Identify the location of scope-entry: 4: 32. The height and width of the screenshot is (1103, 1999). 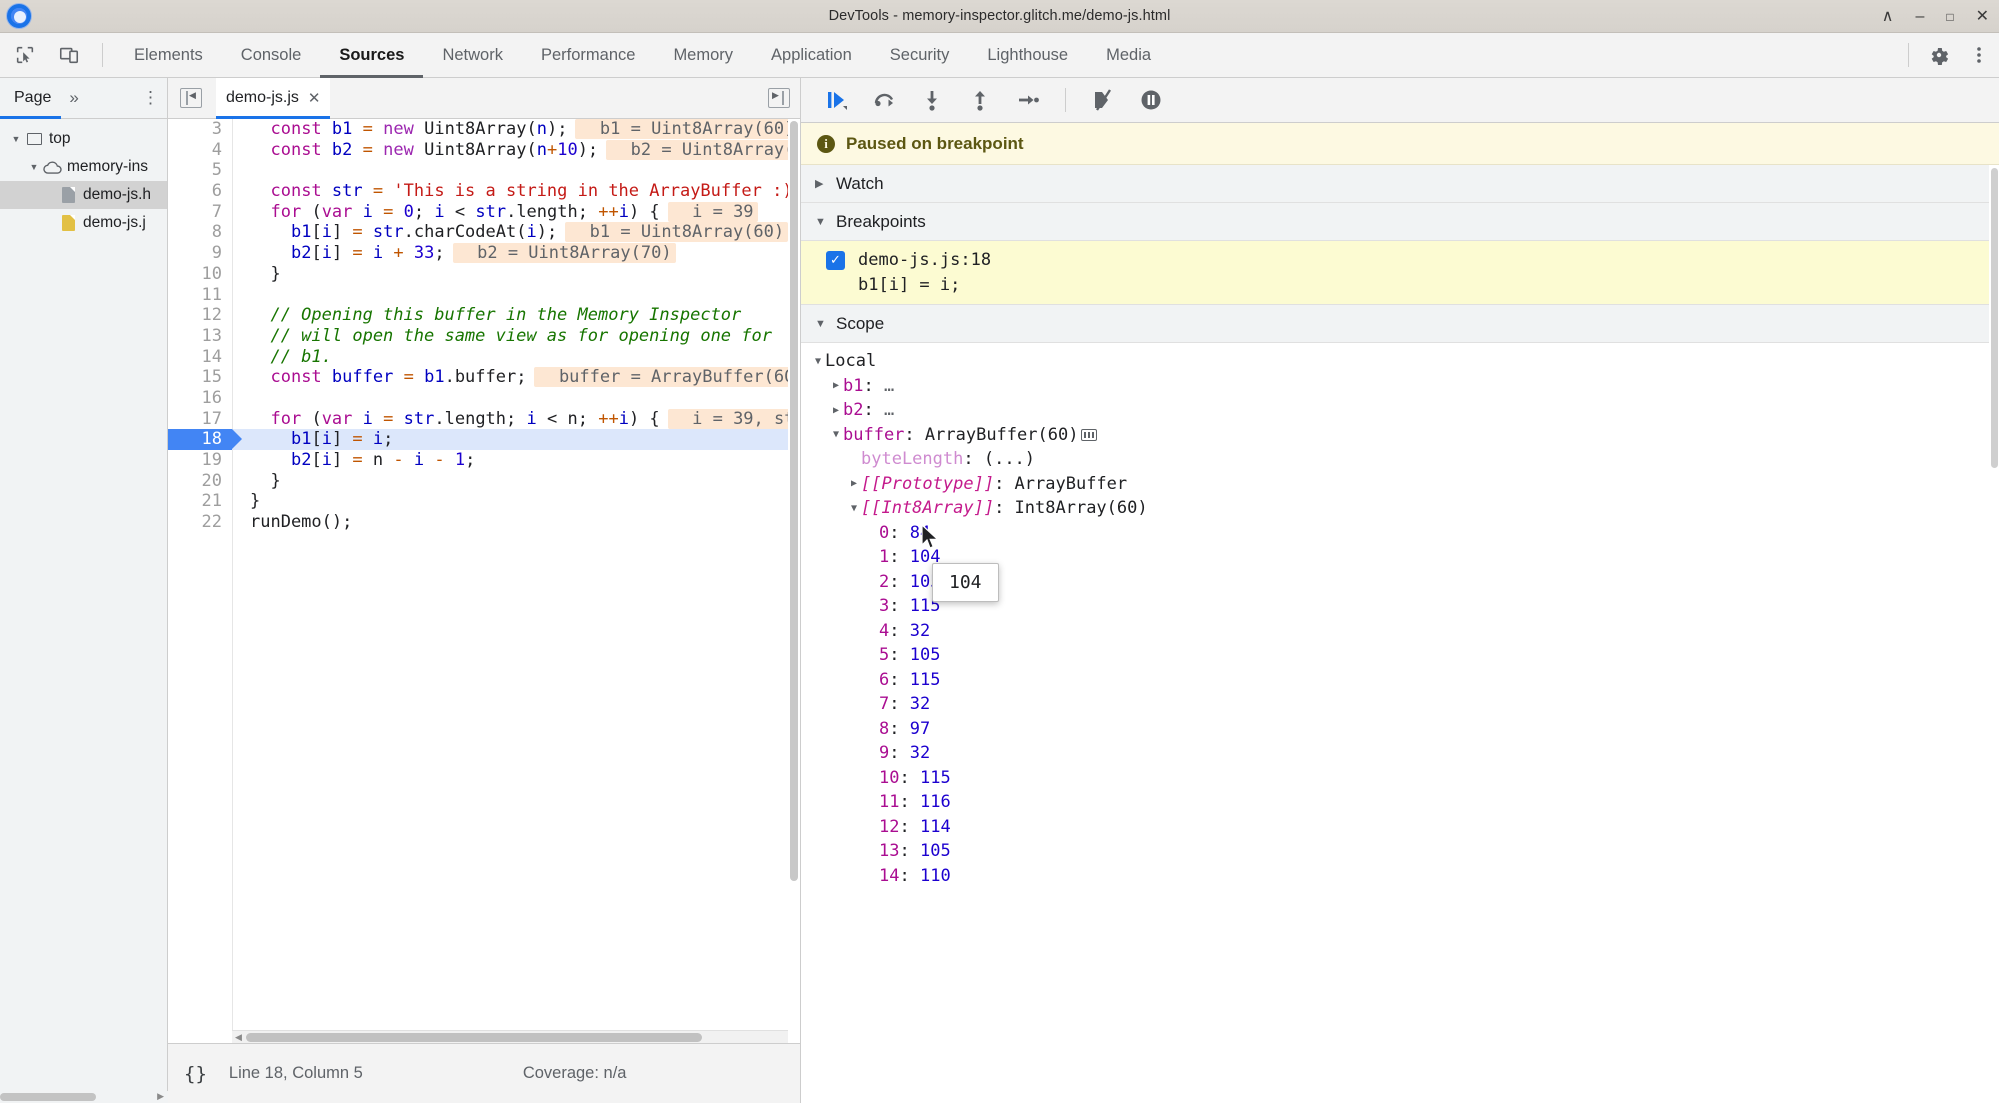
(1400, 631).